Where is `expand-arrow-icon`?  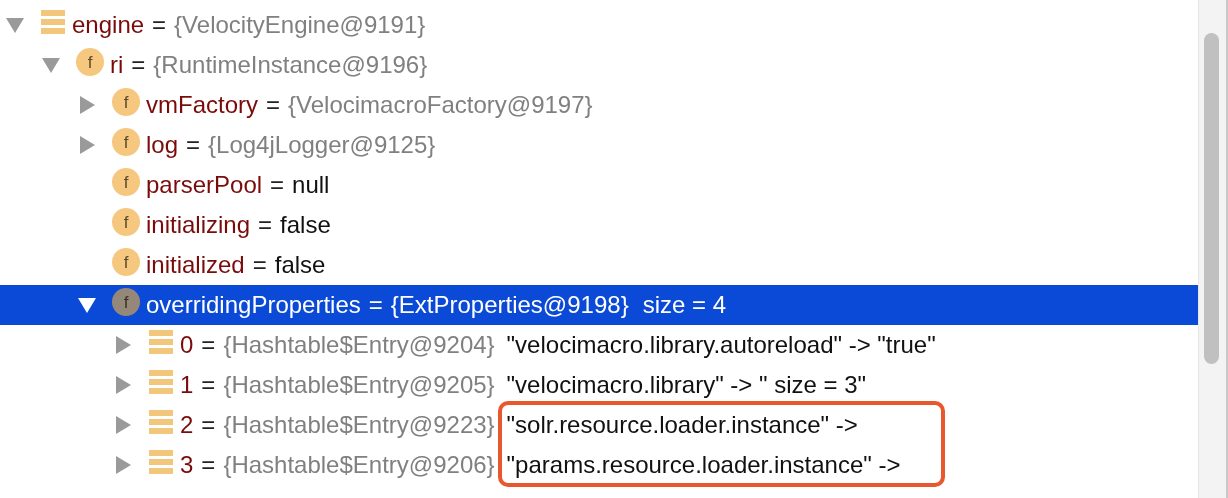
expand-arrow-icon is located at coordinates (87, 305).